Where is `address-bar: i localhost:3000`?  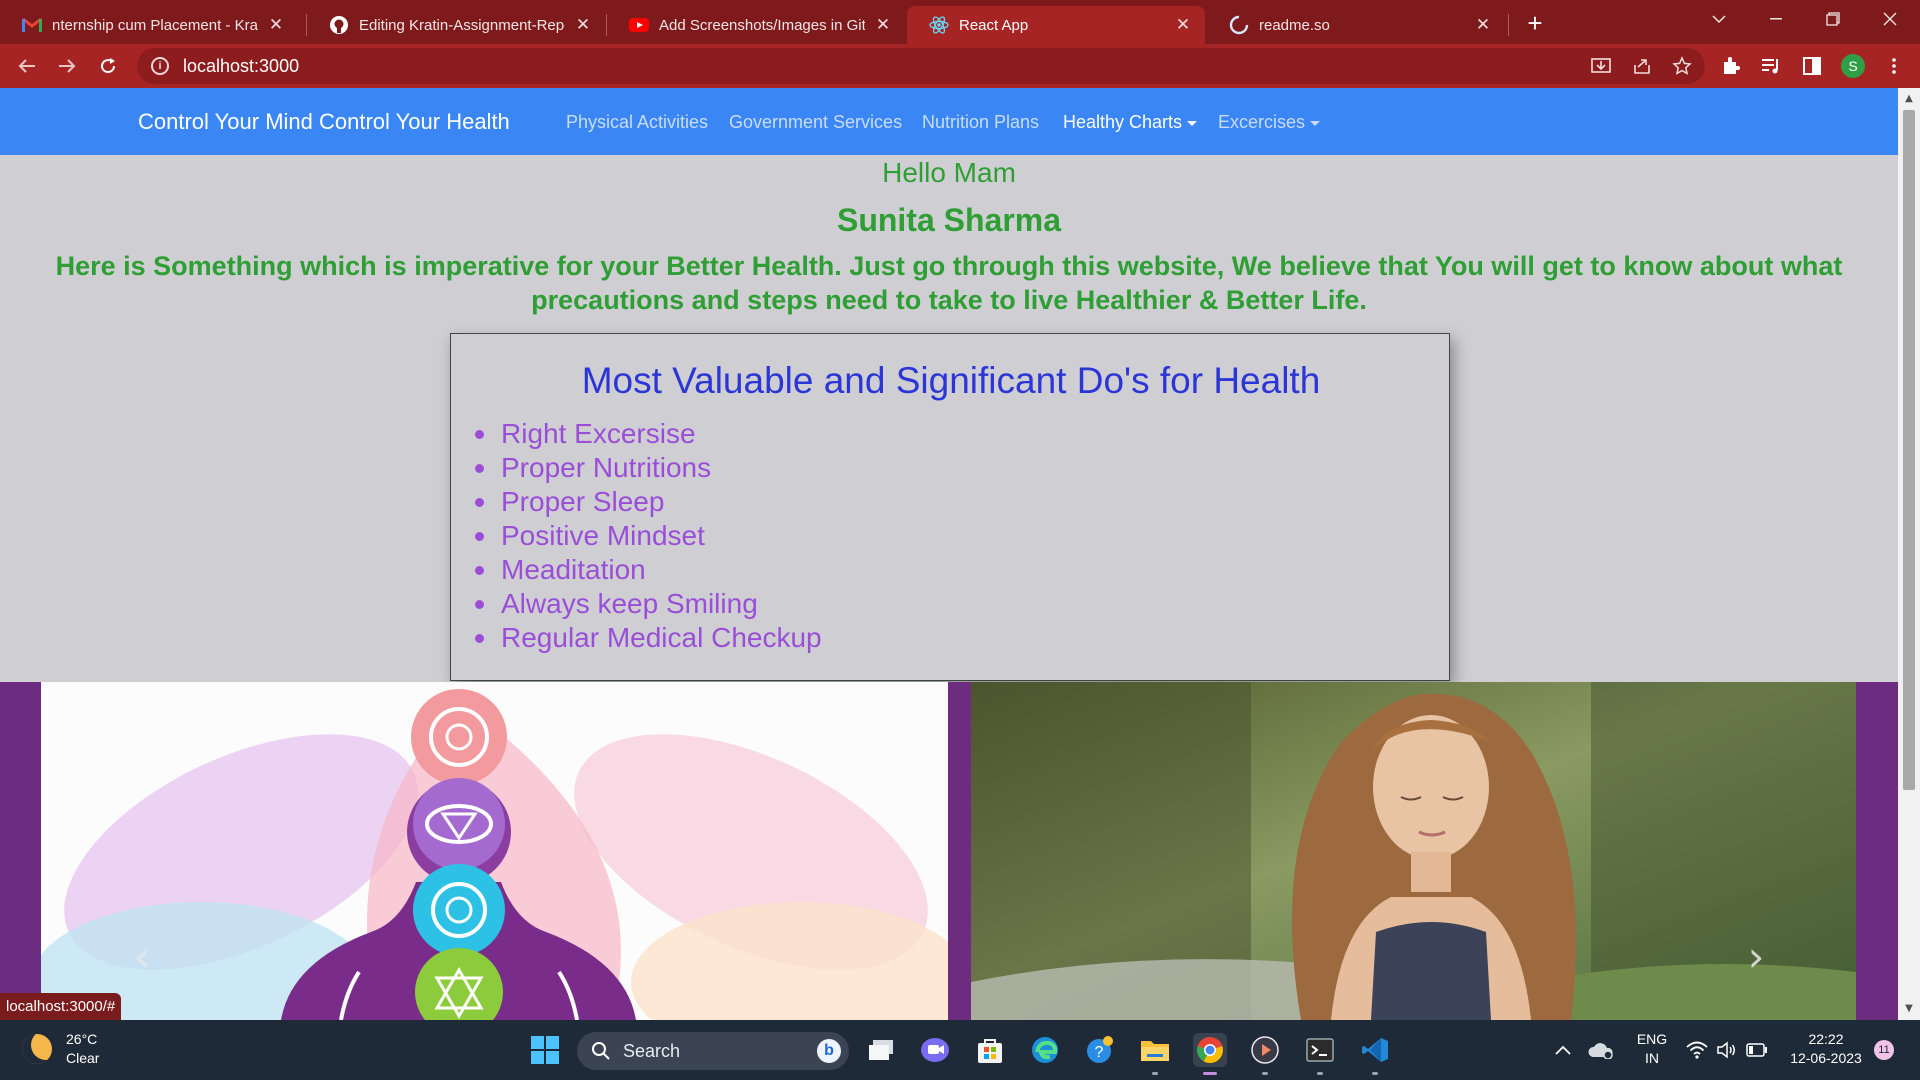
address-bar: i localhost:3000 is located at coordinates (921, 66).